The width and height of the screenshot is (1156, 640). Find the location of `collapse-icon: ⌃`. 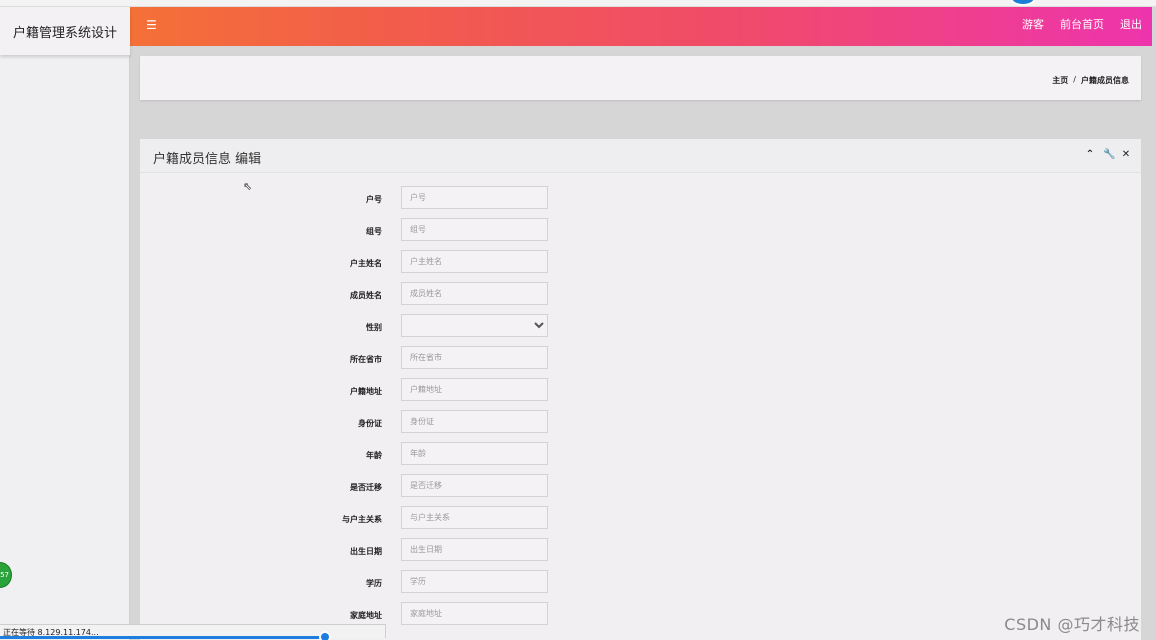

collapse-icon: ⌃ is located at coordinates (1090, 154).